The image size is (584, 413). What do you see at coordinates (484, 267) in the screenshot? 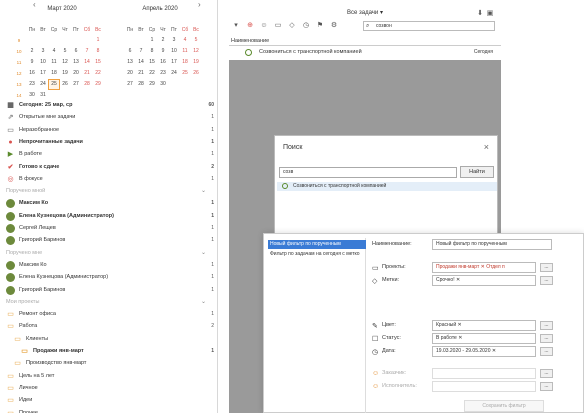
I see `projects-field: Продажи янв-март ✕ Отдел п` at bounding box center [484, 267].